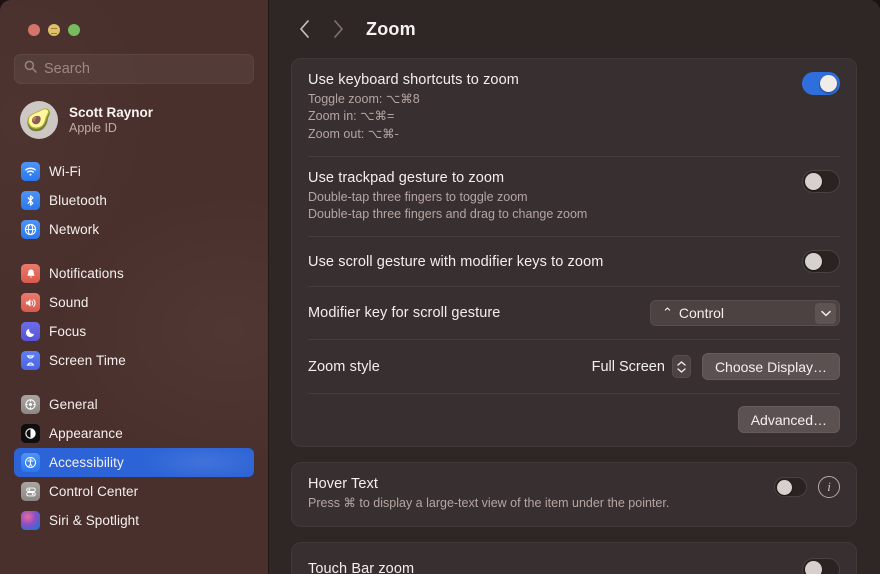 Image resolution: width=880 pixels, height=574 pixels. I want to click on toolbar: Zoom, so click(574, 29).